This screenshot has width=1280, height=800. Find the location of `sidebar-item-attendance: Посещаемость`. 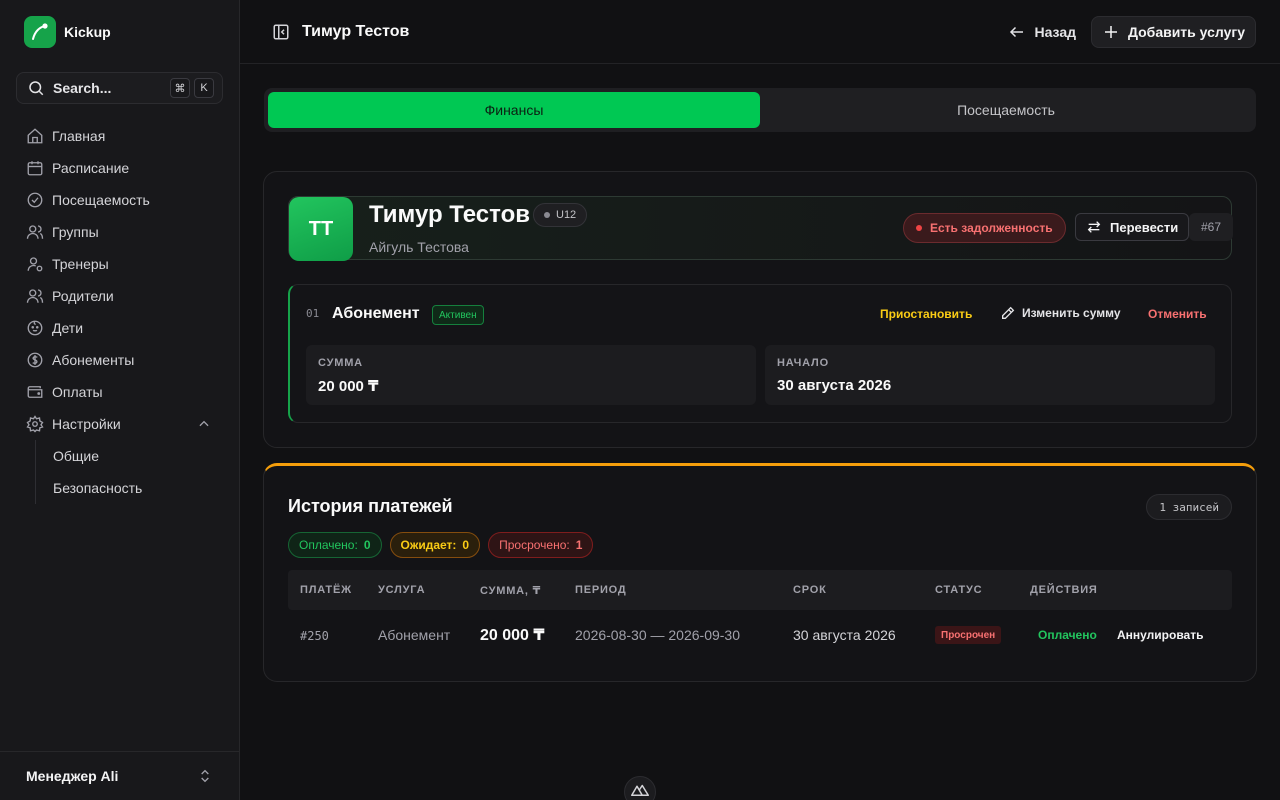

sidebar-item-attendance: Посещаемость is located at coordinates (119, 200).